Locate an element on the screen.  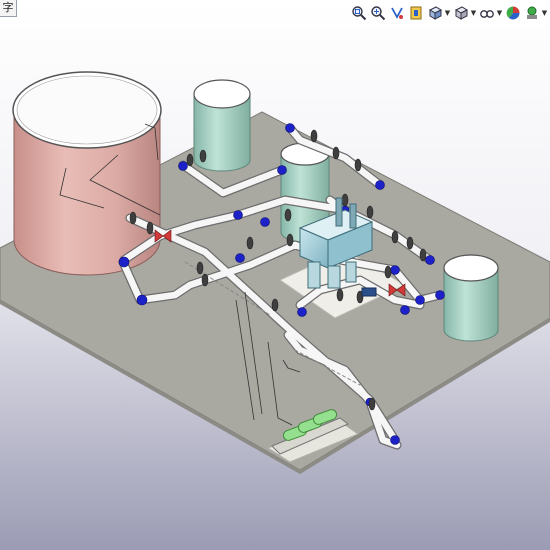
section-view-icon is located at coordinates (415, 13).